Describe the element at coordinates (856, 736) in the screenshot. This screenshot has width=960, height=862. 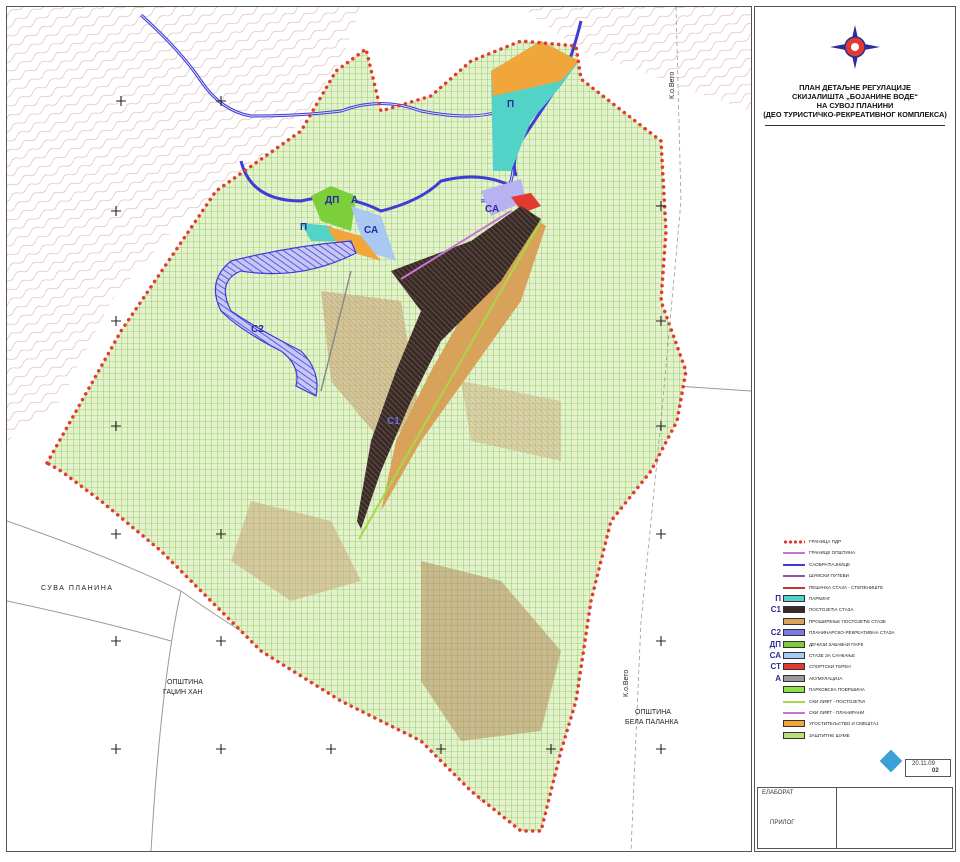
I see `legend-item: ЗАШТИТНЕ ШУМЕ` at that location.